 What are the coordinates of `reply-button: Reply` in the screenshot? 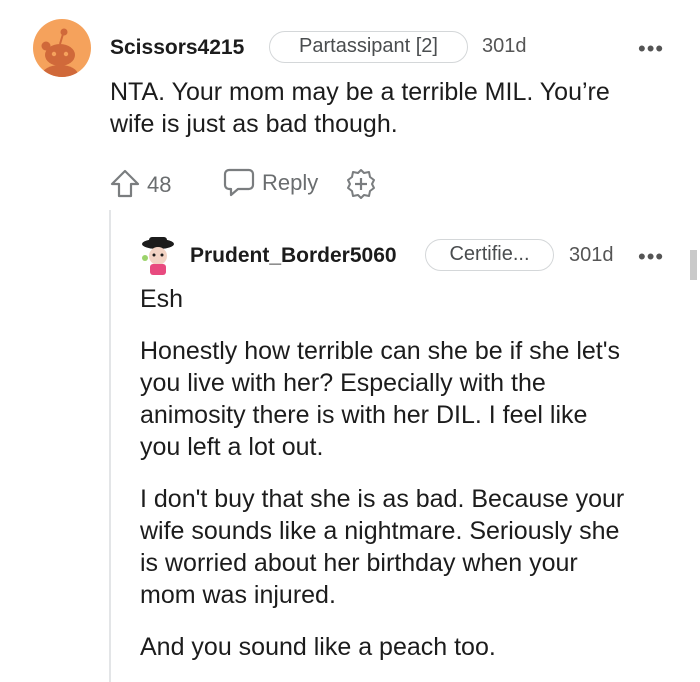 It's located at (290, 183).